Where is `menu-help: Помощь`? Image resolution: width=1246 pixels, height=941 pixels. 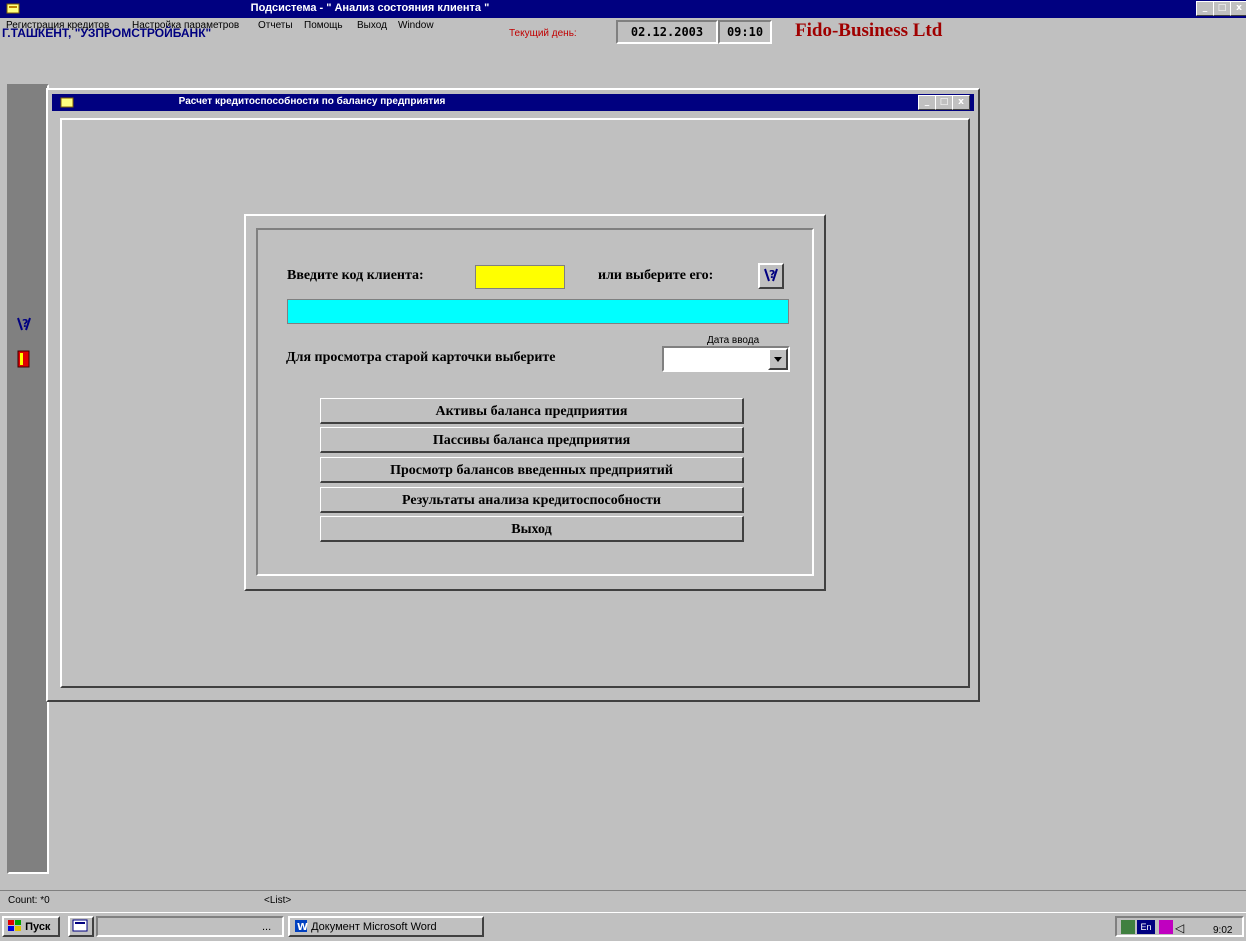 menu-help: Помощь is located at coordinates (323, 25).